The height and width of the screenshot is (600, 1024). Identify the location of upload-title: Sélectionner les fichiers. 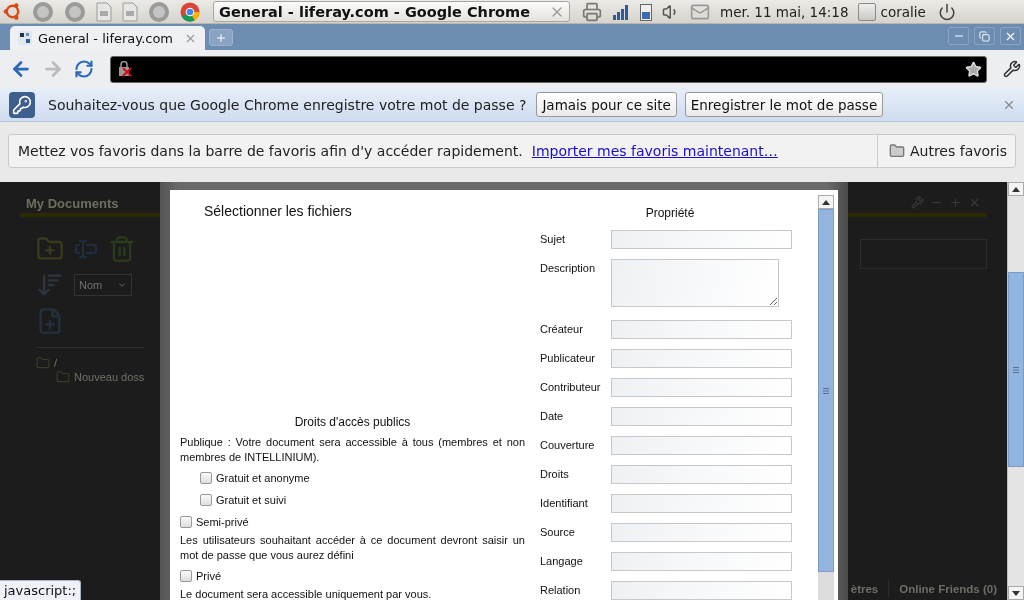
(364, 211).